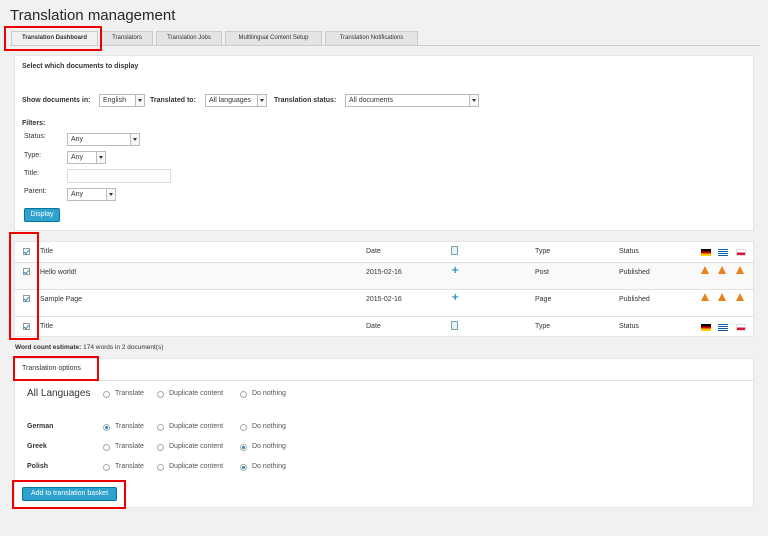 The image size is (768, 536). Describe the element at coordinates (269, 426) in the screenshot. I see `german-nothing-label: Do nothing` at that location.